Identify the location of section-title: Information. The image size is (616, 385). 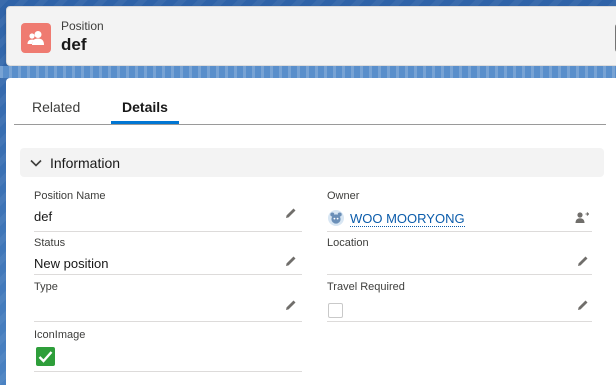
(85, 162).